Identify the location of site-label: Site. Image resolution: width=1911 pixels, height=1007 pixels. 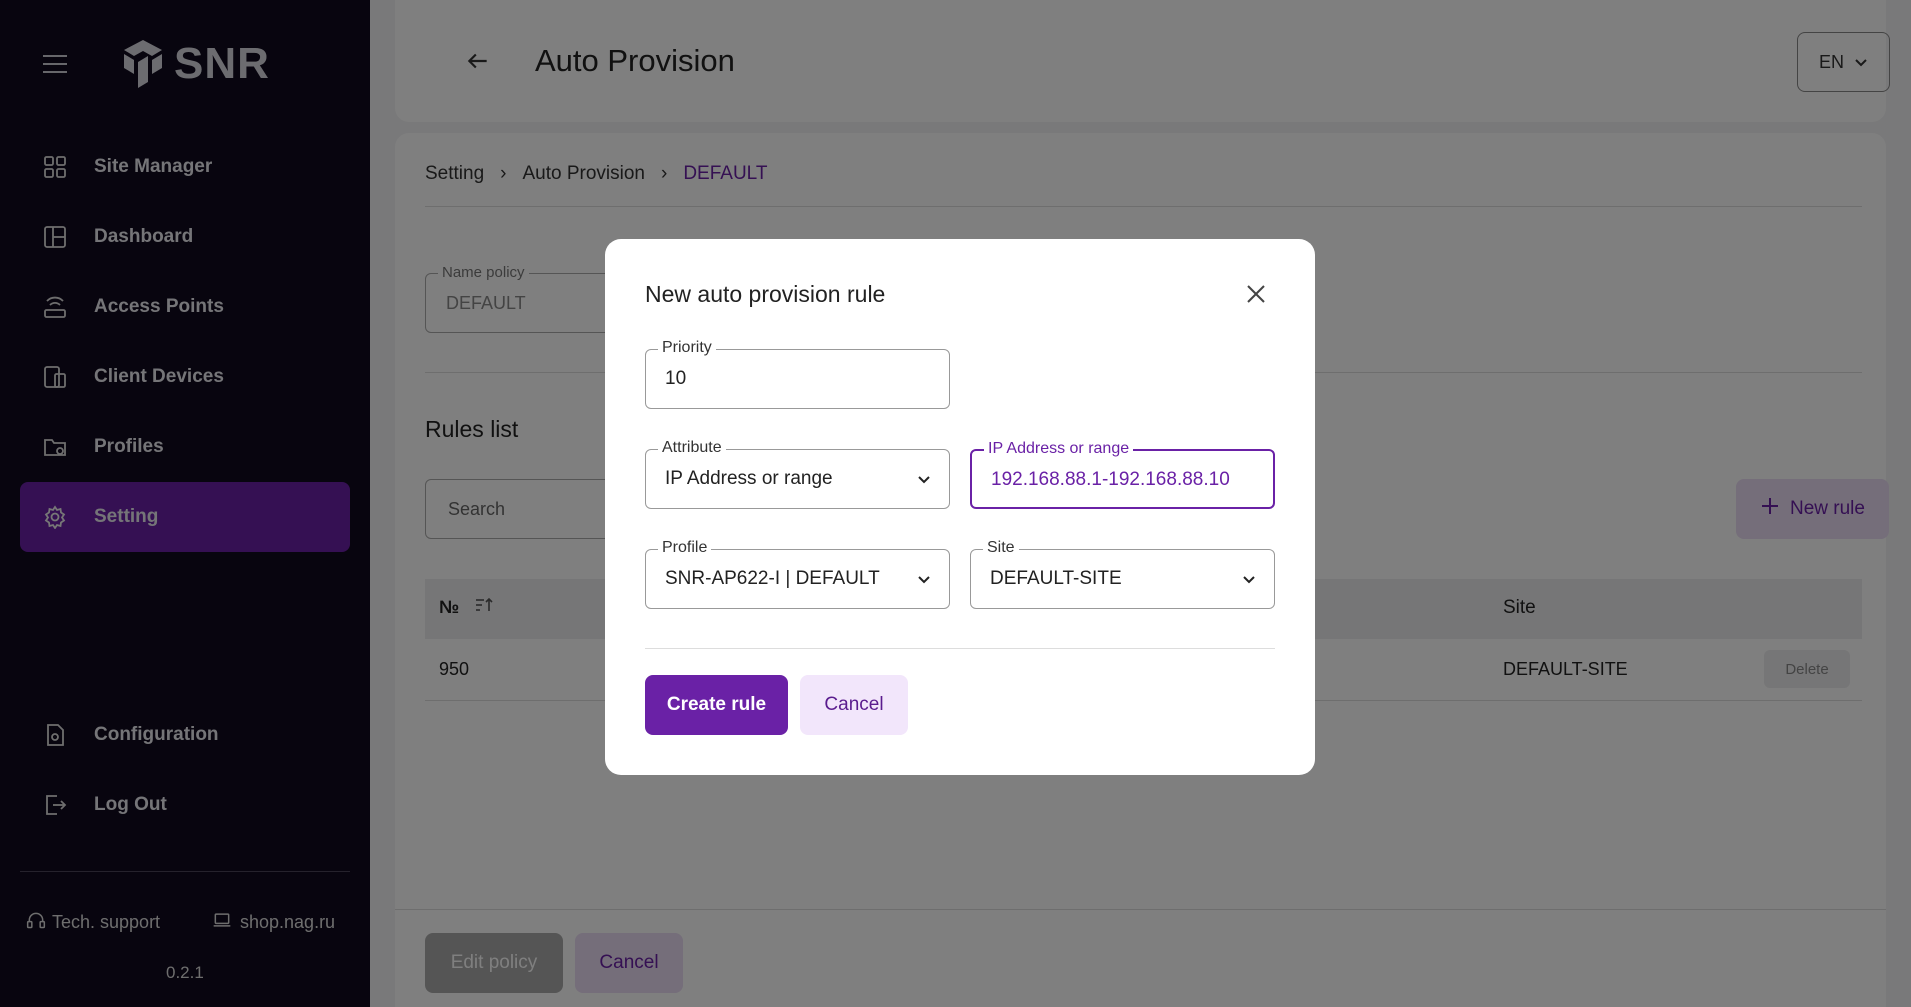
(1001, 548).